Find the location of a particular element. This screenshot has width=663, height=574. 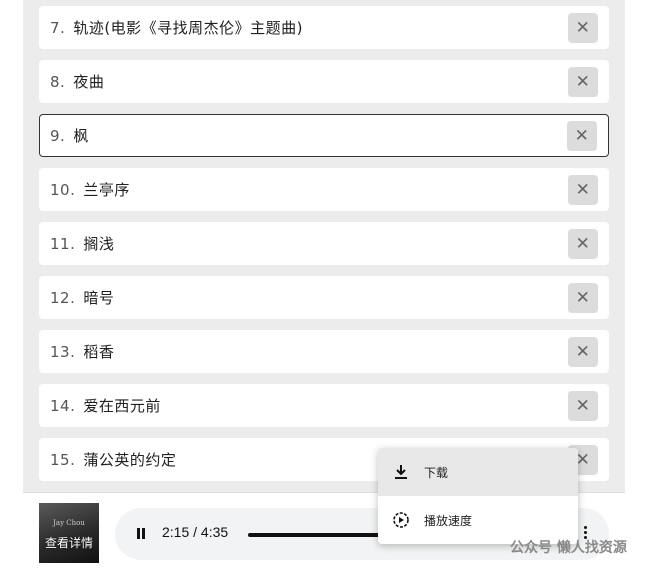

album-cover: Jay Chou 查看详情 is located at coordinates (69, 533).